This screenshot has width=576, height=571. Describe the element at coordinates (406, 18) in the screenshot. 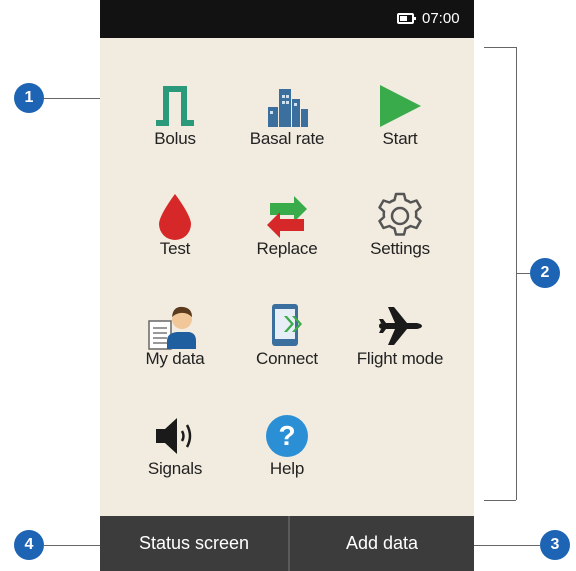

I see `battery-icon` at that location.